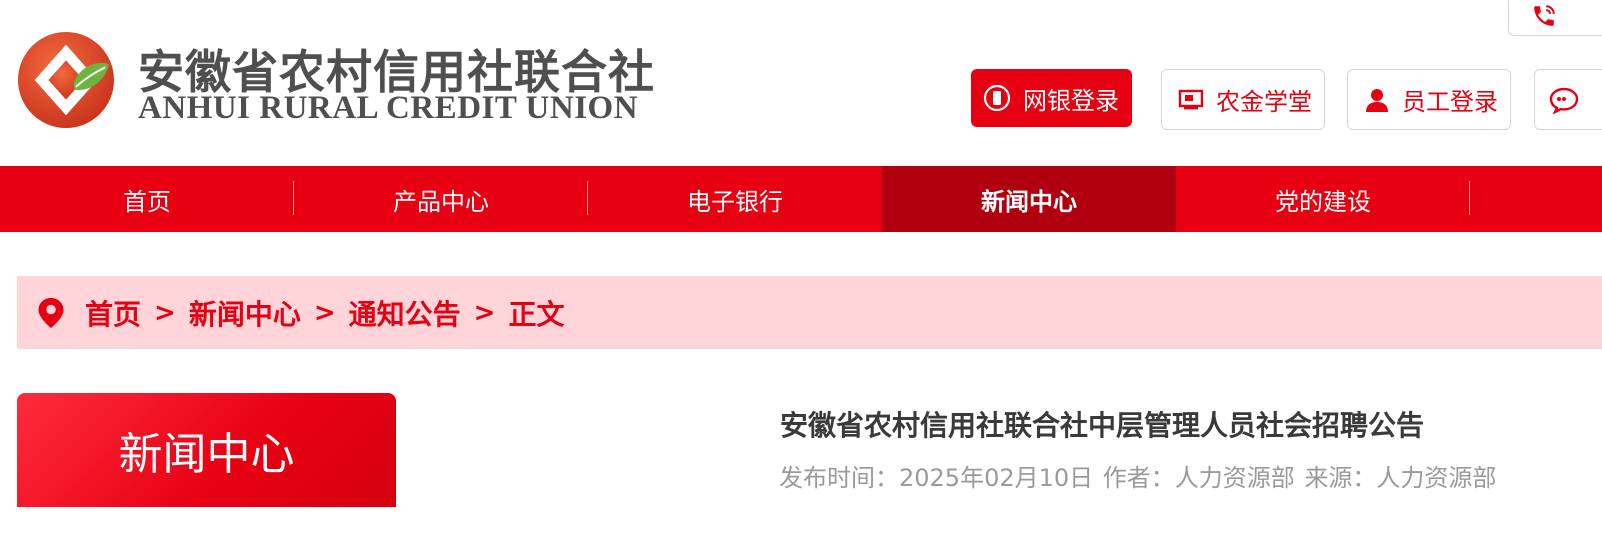  What do you see at coordinates (1377, 100) in the screenshot?
I see `person-icon` at bounding box center [1377, 100].